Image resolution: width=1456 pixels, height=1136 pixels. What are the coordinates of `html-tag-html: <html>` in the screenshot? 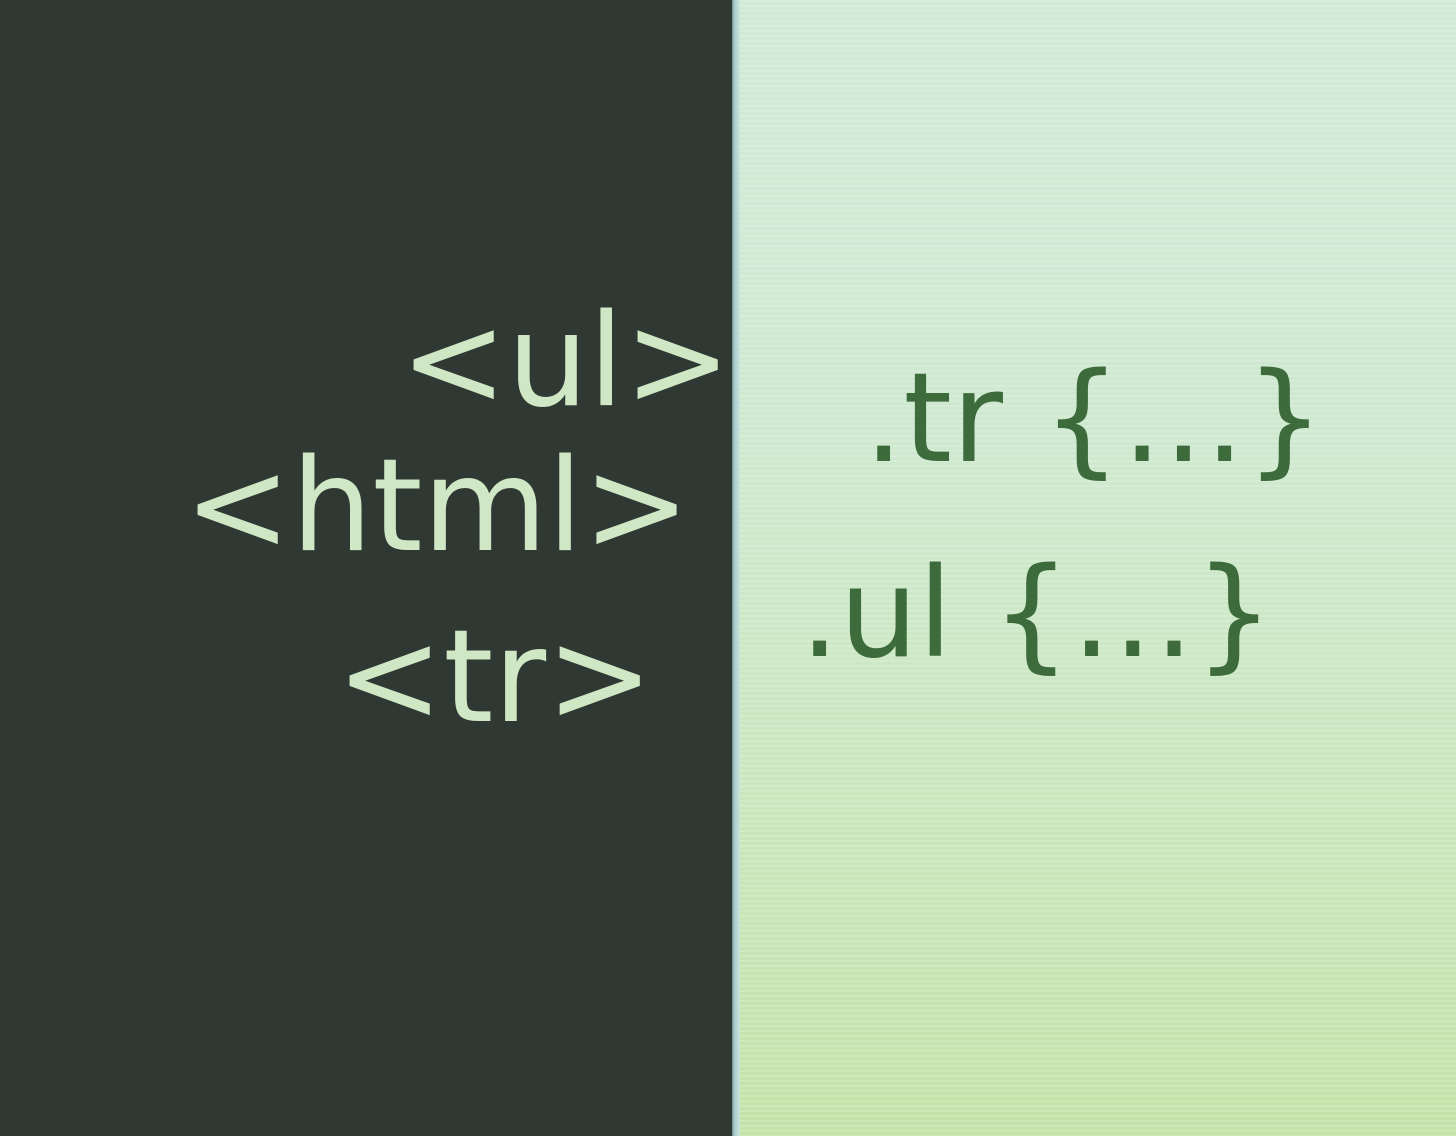 It's located at (437, 506).